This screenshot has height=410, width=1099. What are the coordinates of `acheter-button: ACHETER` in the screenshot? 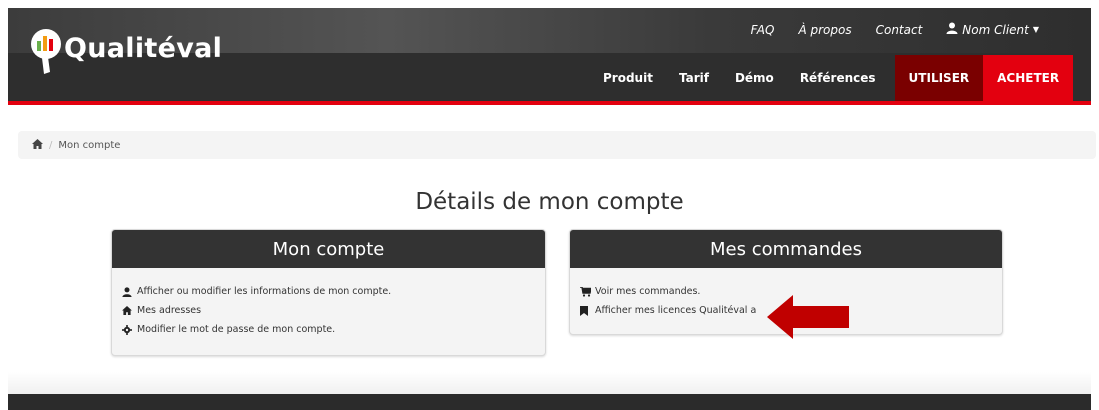 It's located at (1028, 78).